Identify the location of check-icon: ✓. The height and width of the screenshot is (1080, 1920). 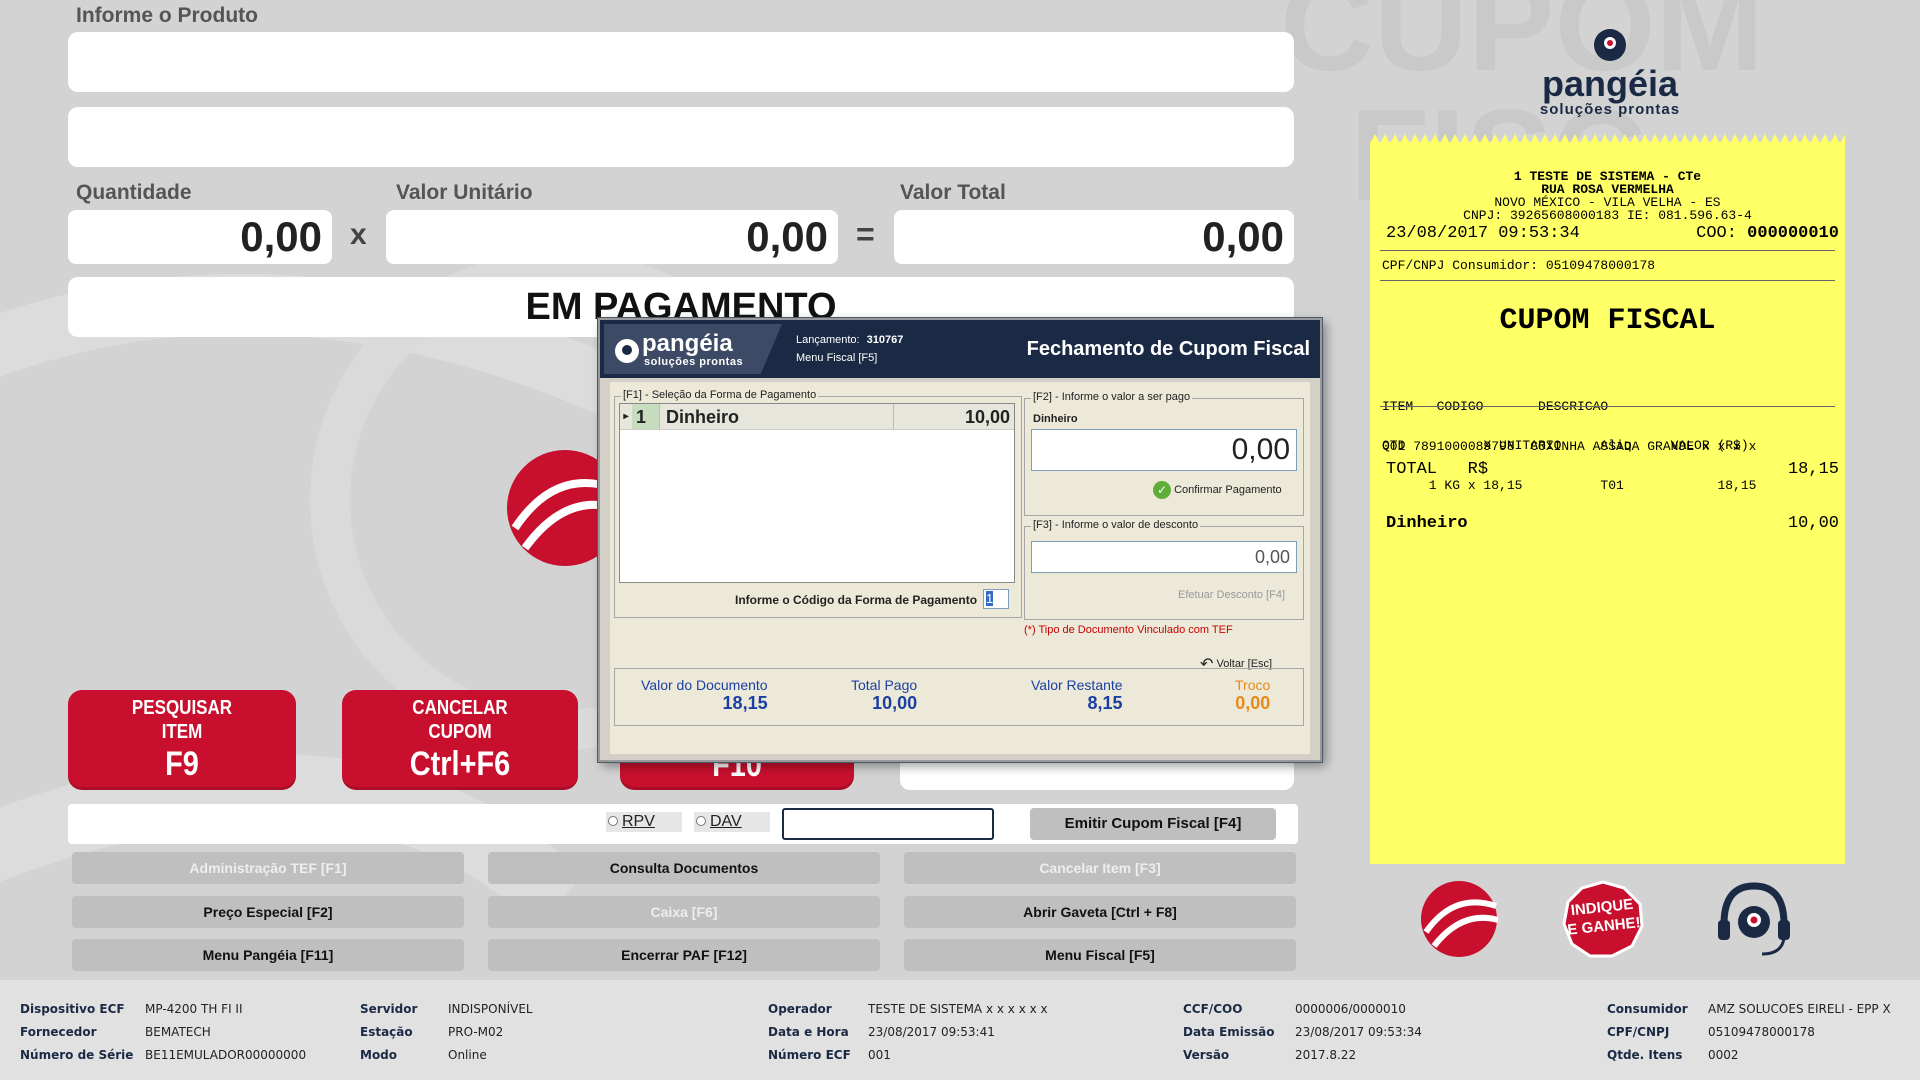
(1162, 490).